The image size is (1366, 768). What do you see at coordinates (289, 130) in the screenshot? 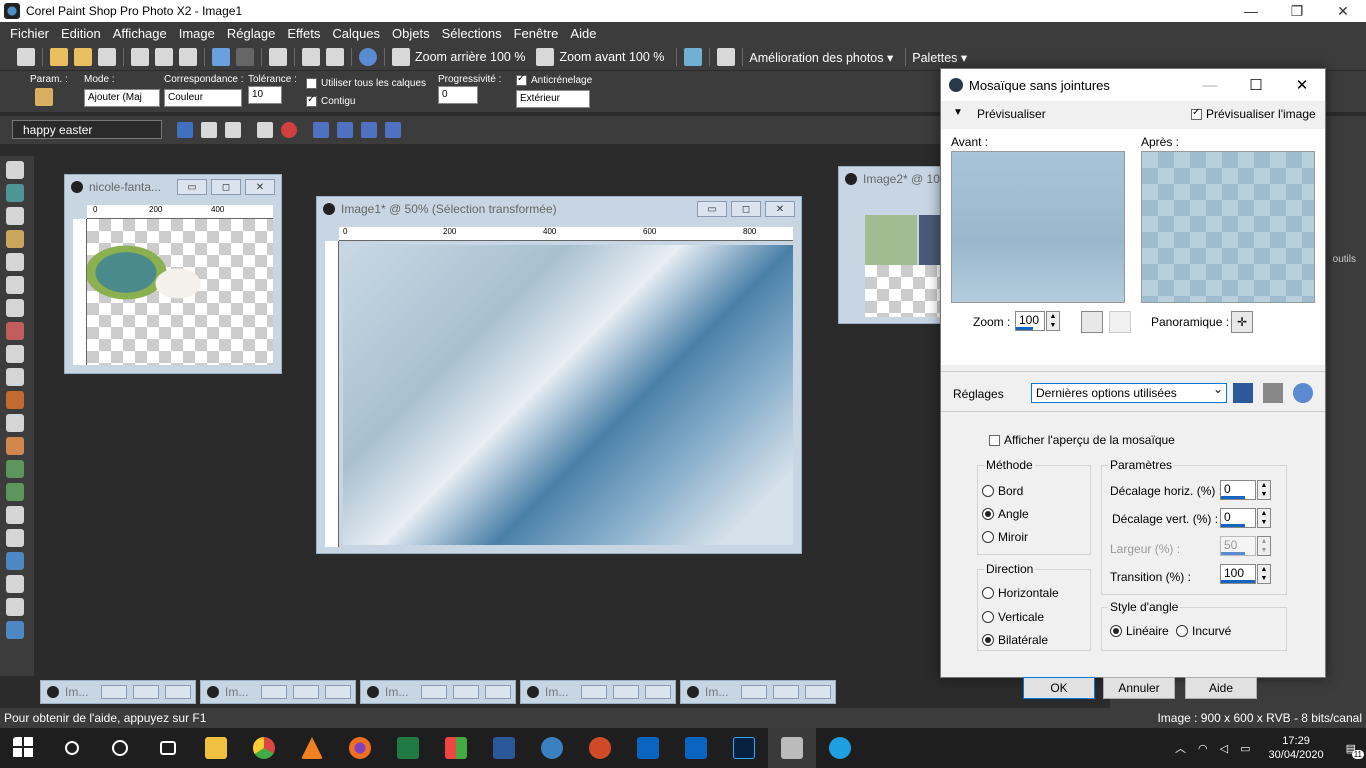
I see `stop-icon` at bounding box center [289, 130].